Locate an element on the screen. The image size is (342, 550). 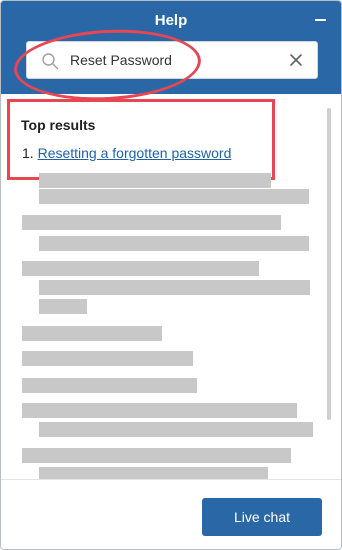
result-item: 1. Resetting a forgotten password is located at coordinates (126, 153).